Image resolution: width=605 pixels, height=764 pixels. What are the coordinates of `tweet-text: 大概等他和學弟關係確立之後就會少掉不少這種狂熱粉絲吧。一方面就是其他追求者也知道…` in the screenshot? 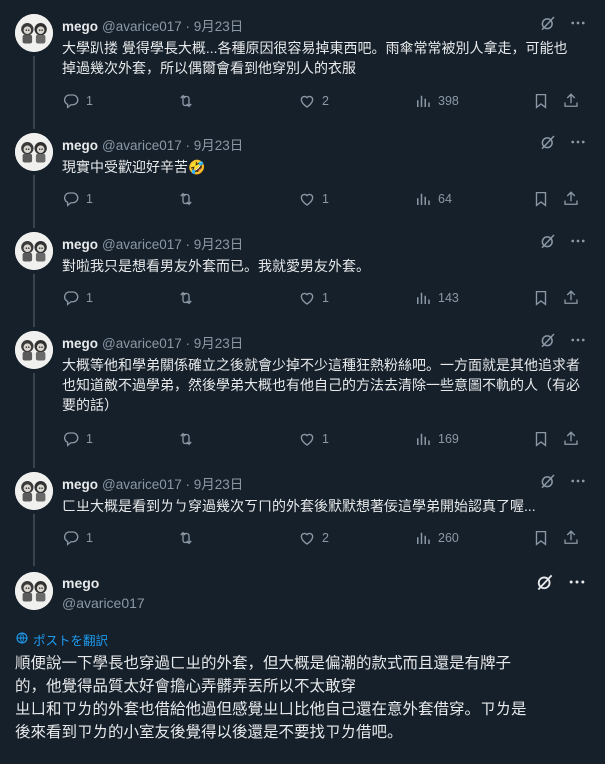 It's located at (321, 385).